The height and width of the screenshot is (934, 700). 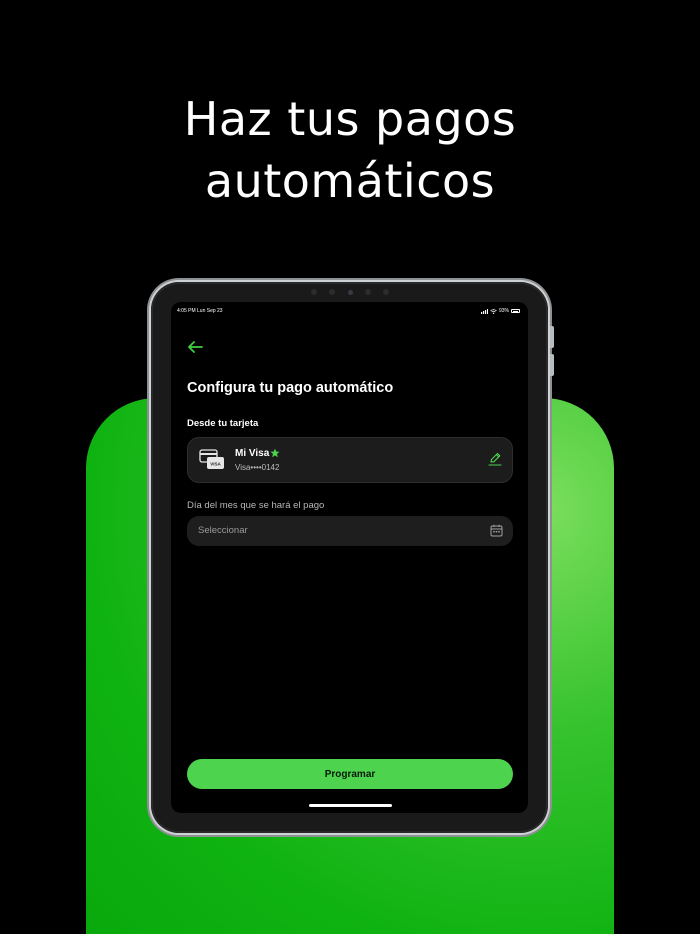 What do you see at coordinates (348, 311) in the screenshot?
I see `status-bar: 4:05 PM Lun Sep 23 93%` at bounding box center [348, 311].